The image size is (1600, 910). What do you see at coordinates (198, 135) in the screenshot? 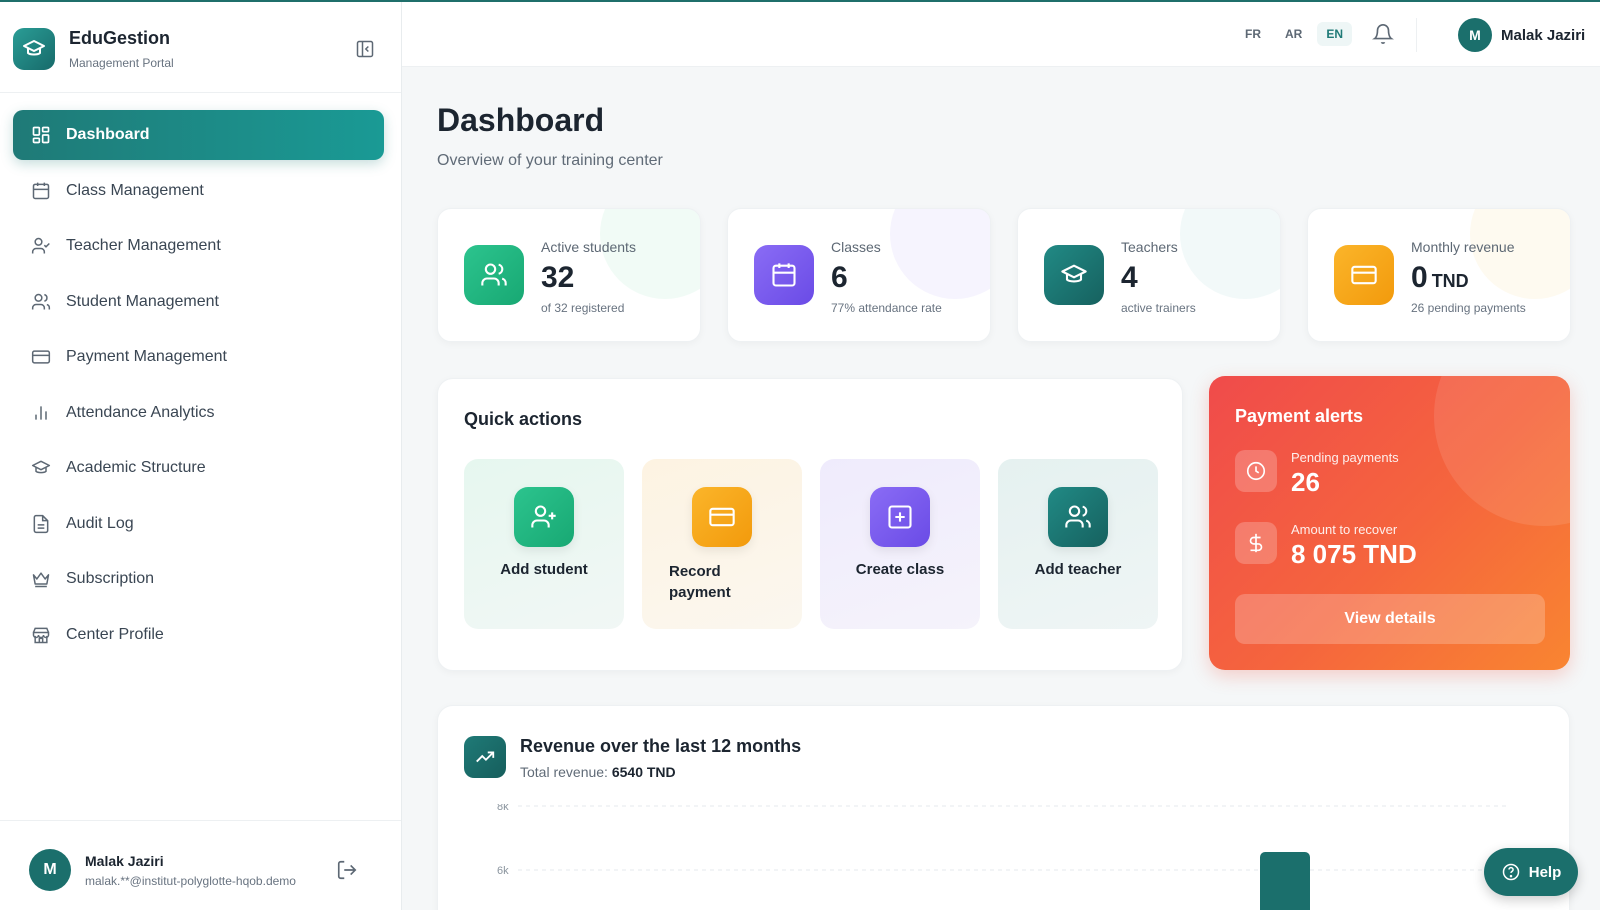
I see `sidebar-item-dashboard: Dashboard` at bounding box center [198, 135].